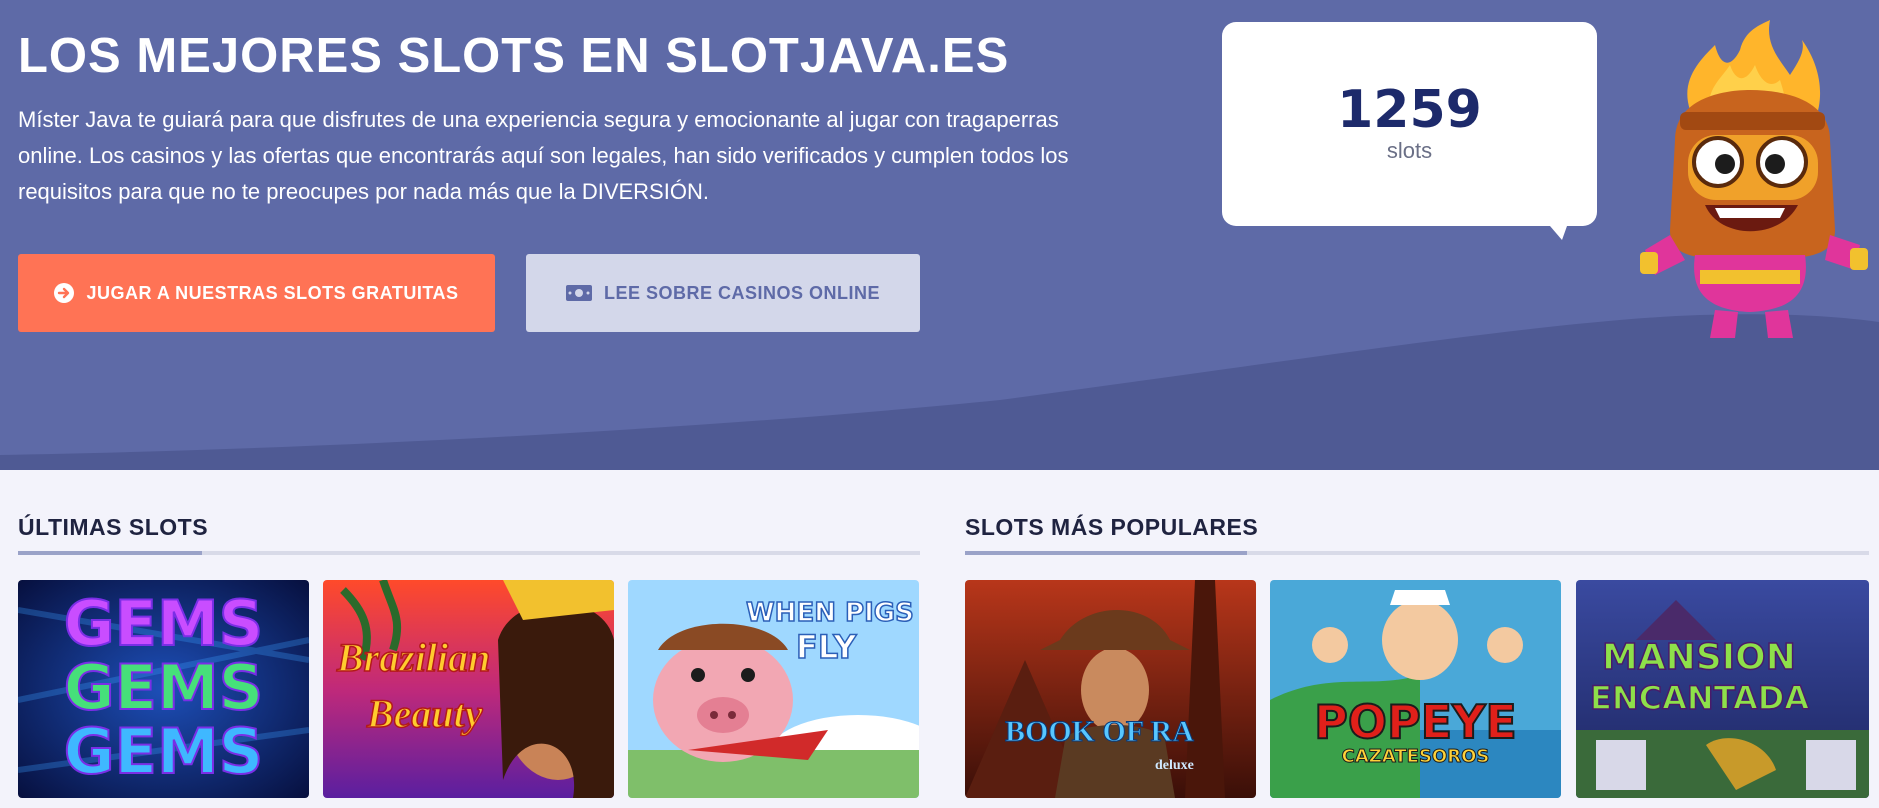  I want to click on when-pigs-fly-logo-line-1: WHEN PIGS, so click(829, 613).